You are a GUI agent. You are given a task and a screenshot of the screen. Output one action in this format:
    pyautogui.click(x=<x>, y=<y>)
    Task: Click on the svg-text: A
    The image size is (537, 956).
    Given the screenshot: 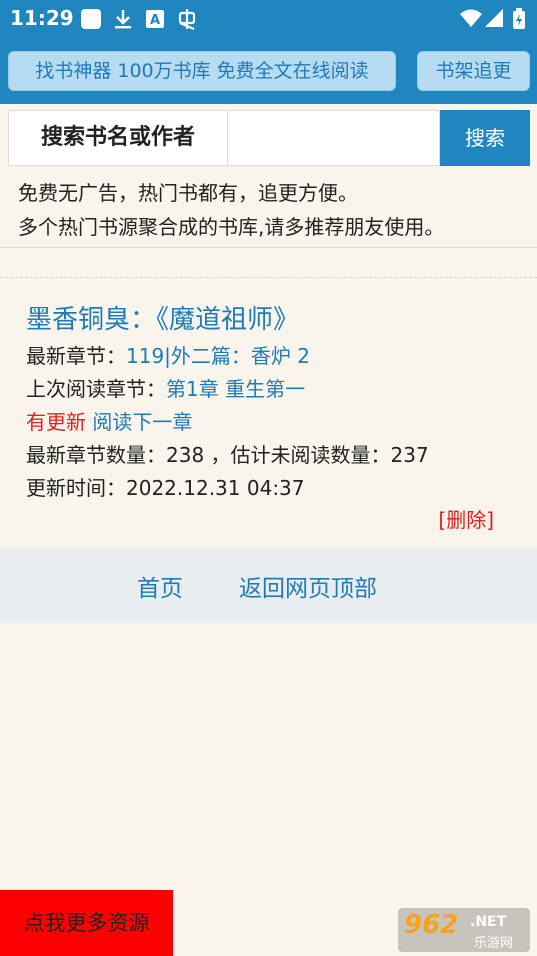 What is the action you would take?
    pyautogui.click(x=155, y=20)
    